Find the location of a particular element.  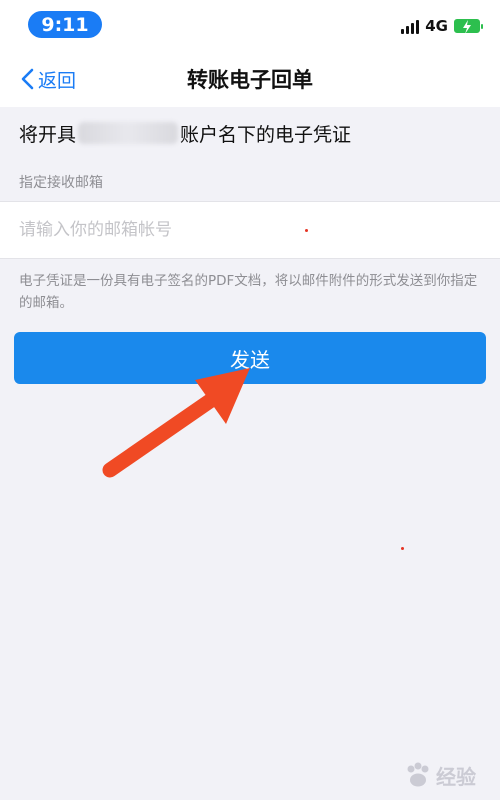

redacted-account-name is located at coordinates (128, 133).